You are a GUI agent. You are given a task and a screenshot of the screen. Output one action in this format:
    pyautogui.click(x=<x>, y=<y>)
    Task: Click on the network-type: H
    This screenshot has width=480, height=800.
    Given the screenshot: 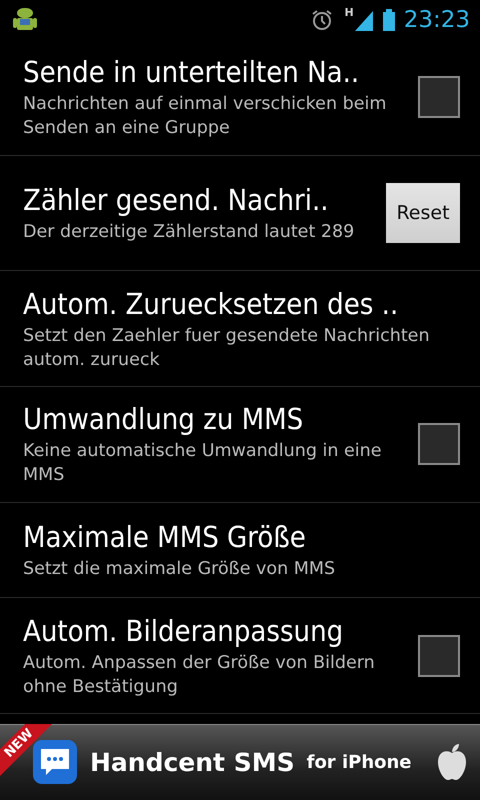 What is the action you would take?
    pyautogui.click(x=349, y=12)
    